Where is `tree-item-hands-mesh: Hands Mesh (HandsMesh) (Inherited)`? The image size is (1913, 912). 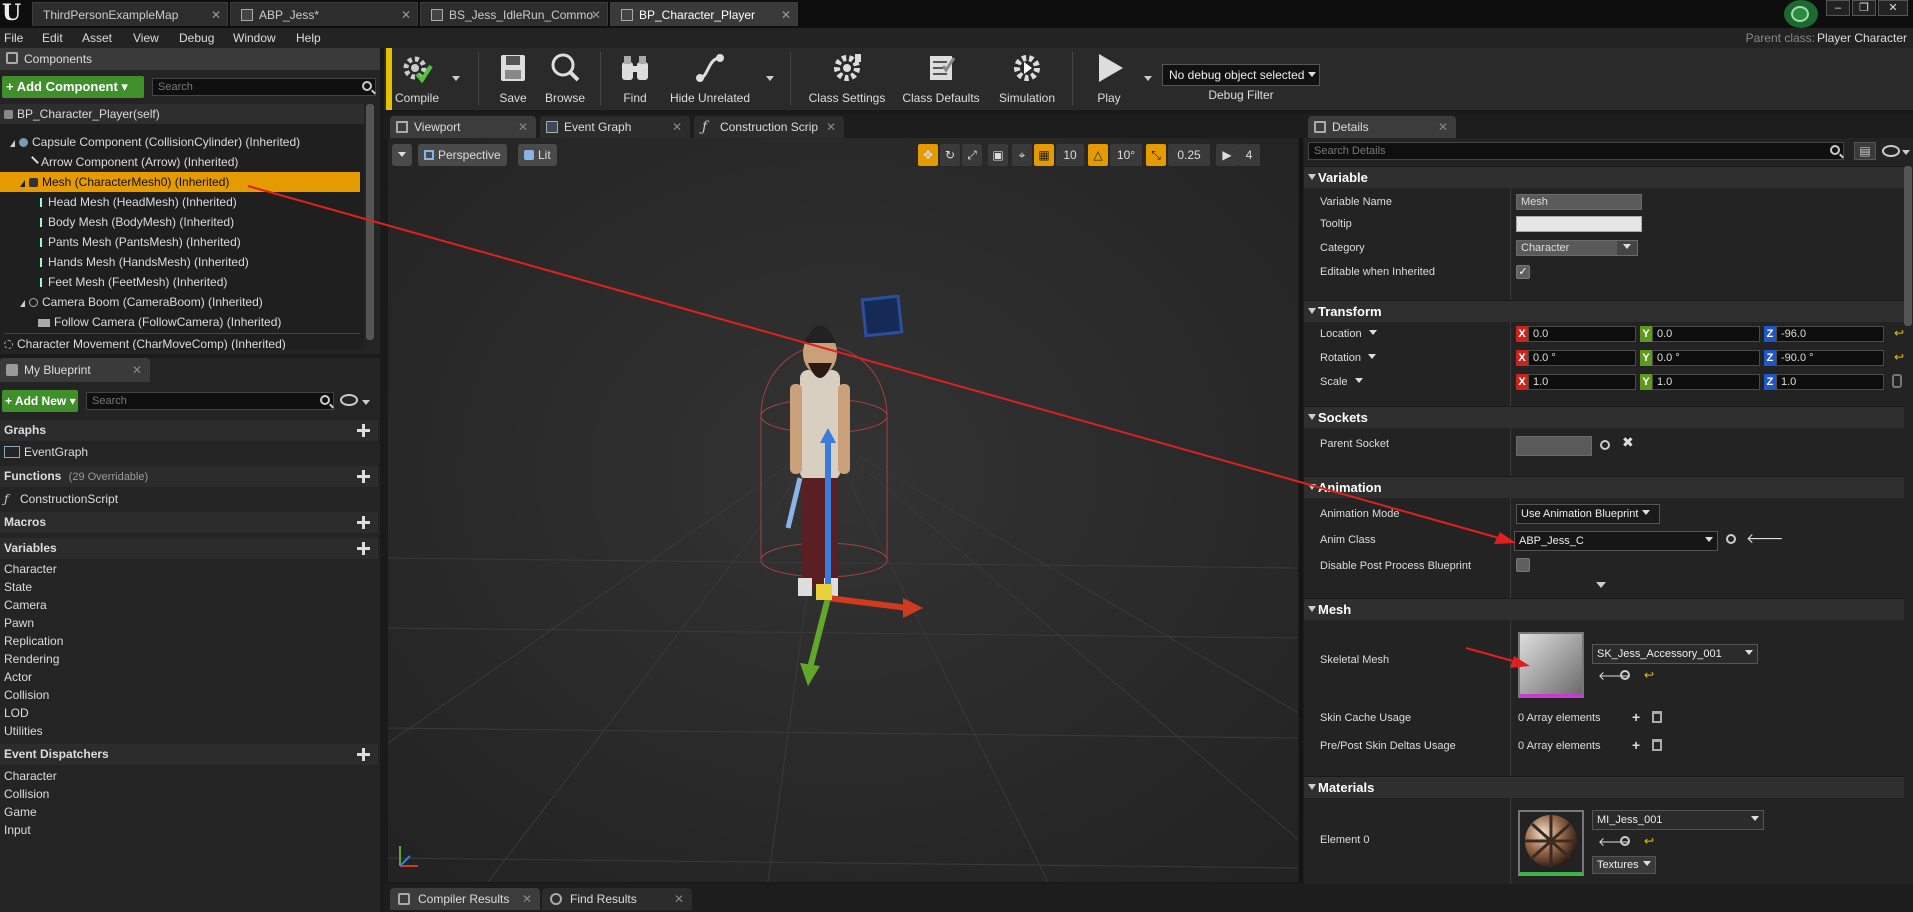 tree-item-hands-mesh: Hands Mesh (HandsMesh) (Inherited) is located at coordinates (182, 262).